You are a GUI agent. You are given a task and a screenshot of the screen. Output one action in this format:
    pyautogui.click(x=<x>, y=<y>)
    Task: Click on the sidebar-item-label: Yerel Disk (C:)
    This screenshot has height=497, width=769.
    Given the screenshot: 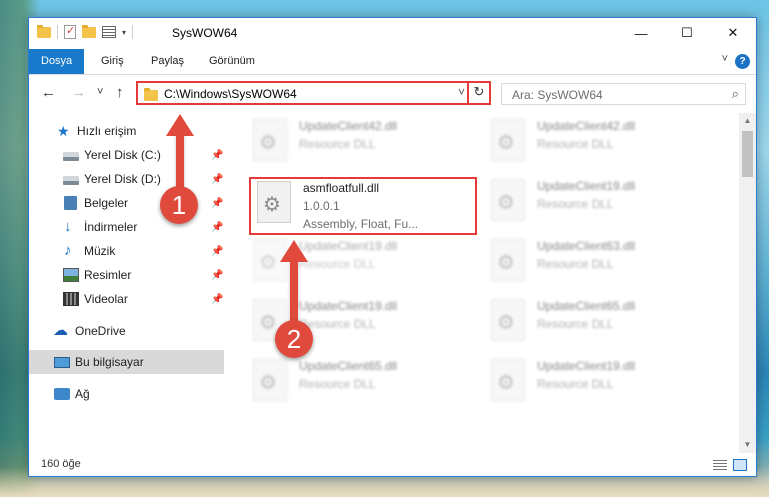 What is the action you would take?
    pyautogui.click(x=122, y=155)
    